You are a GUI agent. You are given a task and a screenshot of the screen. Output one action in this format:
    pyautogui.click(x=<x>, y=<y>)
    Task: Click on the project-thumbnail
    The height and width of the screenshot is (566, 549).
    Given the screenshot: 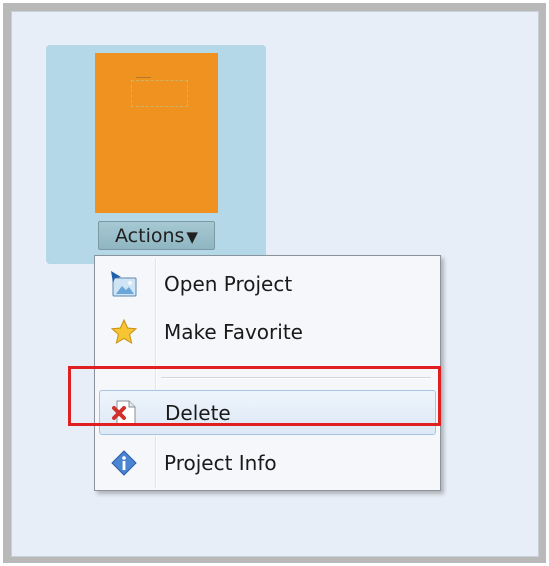 What is the action you would take?
    pyautogui.click(x=156, y=133)
    